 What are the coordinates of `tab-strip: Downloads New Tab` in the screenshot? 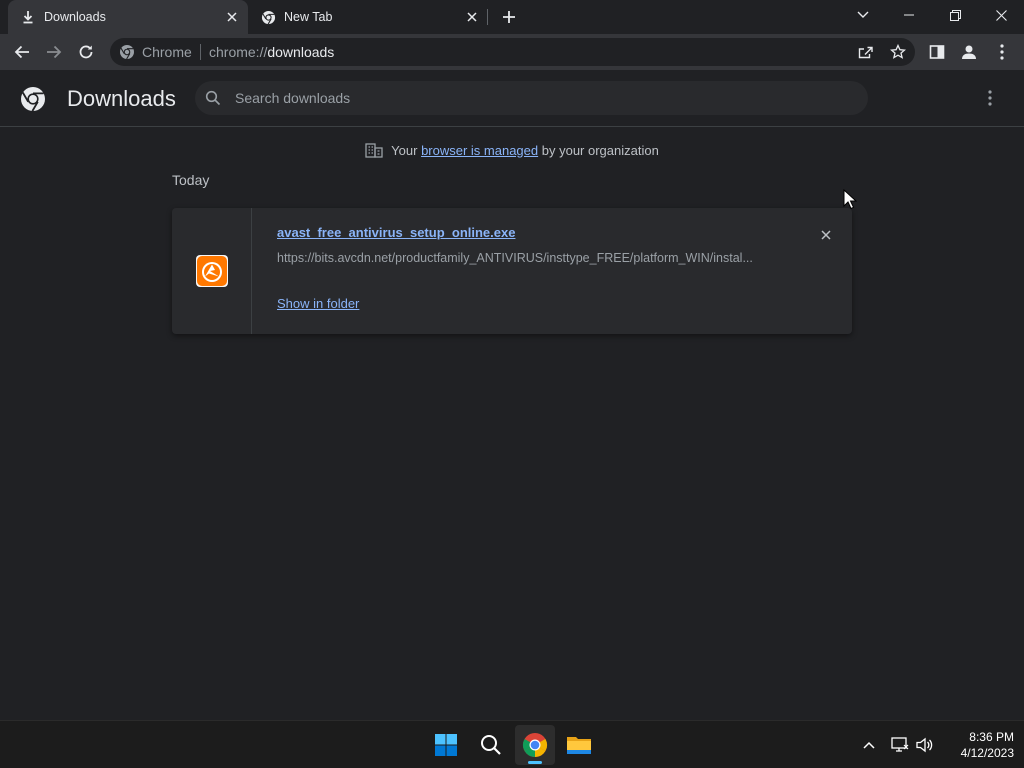 It's located at (512, 17).